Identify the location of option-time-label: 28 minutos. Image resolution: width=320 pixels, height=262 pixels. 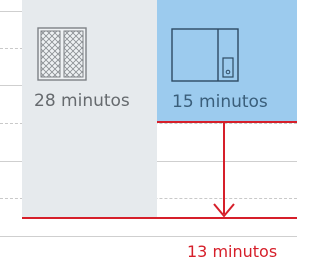
(82, 101).